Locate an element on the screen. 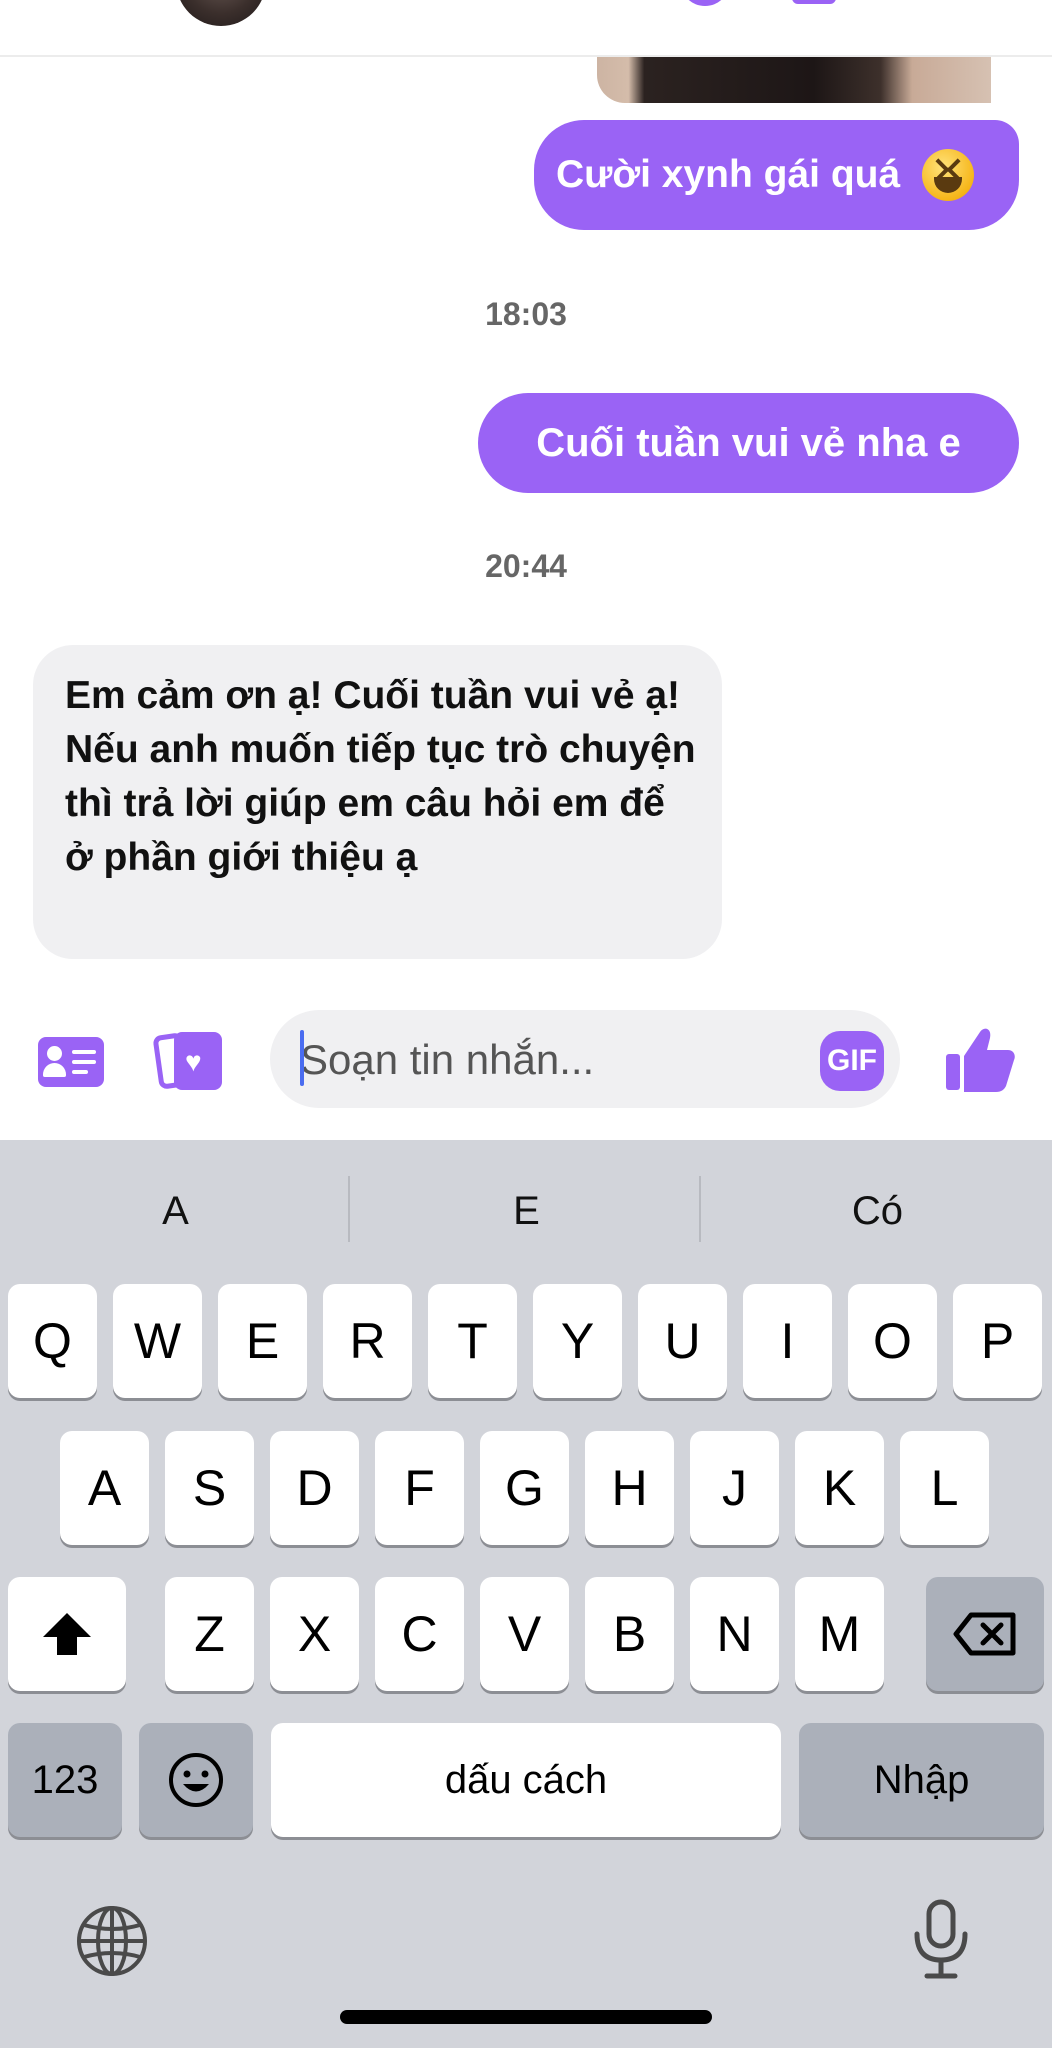 This screenshot has height=2048, width=1052. grinning-squinting-face-icon is located at coordinates (948, 175).